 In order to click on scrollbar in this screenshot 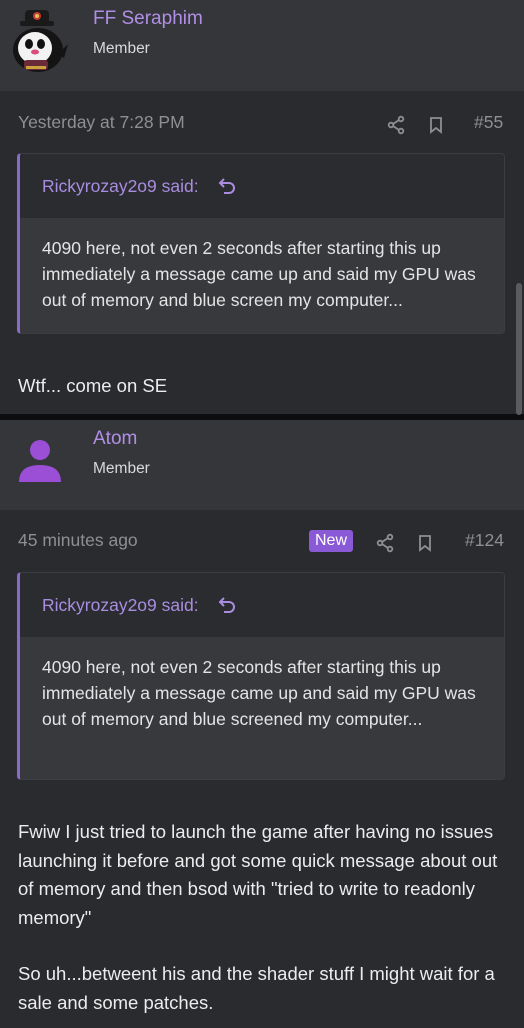, I will do `click(519, 349)`.